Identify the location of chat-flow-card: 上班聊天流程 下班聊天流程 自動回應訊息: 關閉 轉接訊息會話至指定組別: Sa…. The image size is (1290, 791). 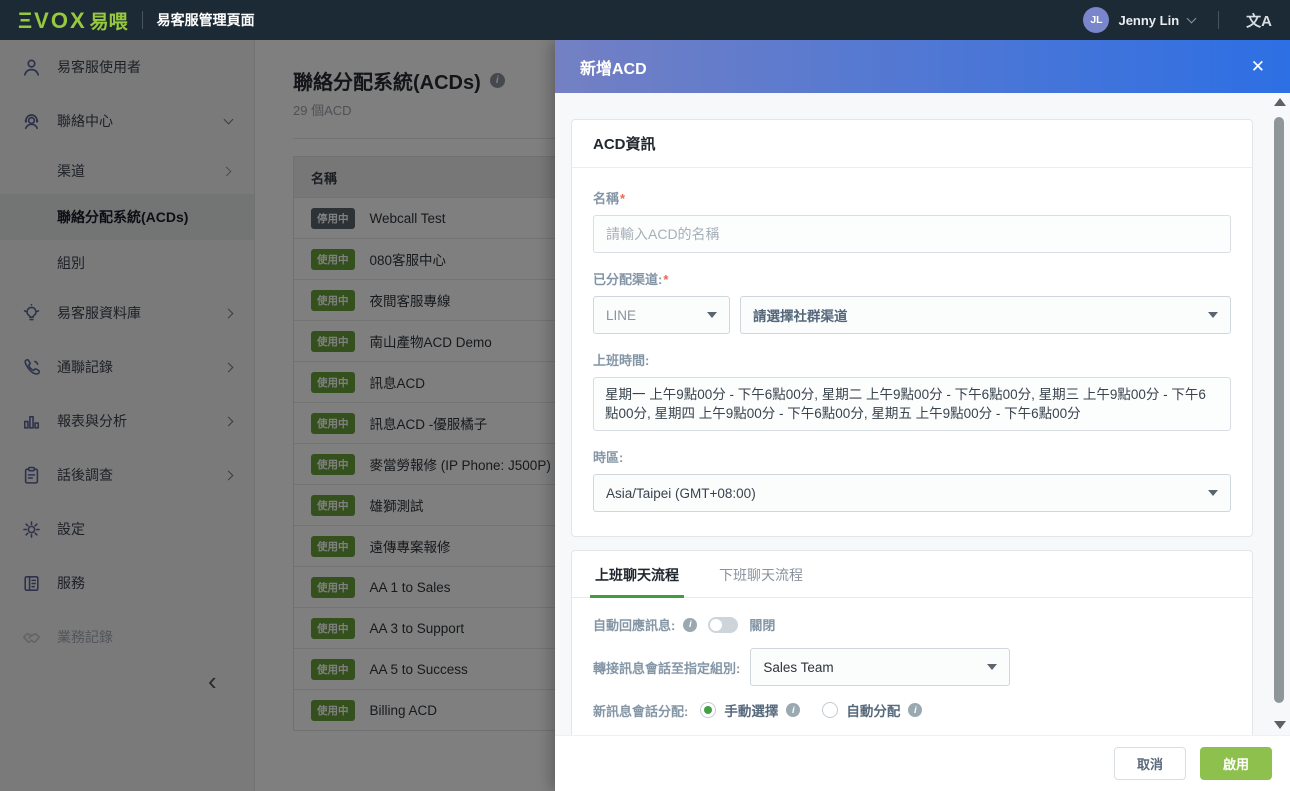
(912, 642).